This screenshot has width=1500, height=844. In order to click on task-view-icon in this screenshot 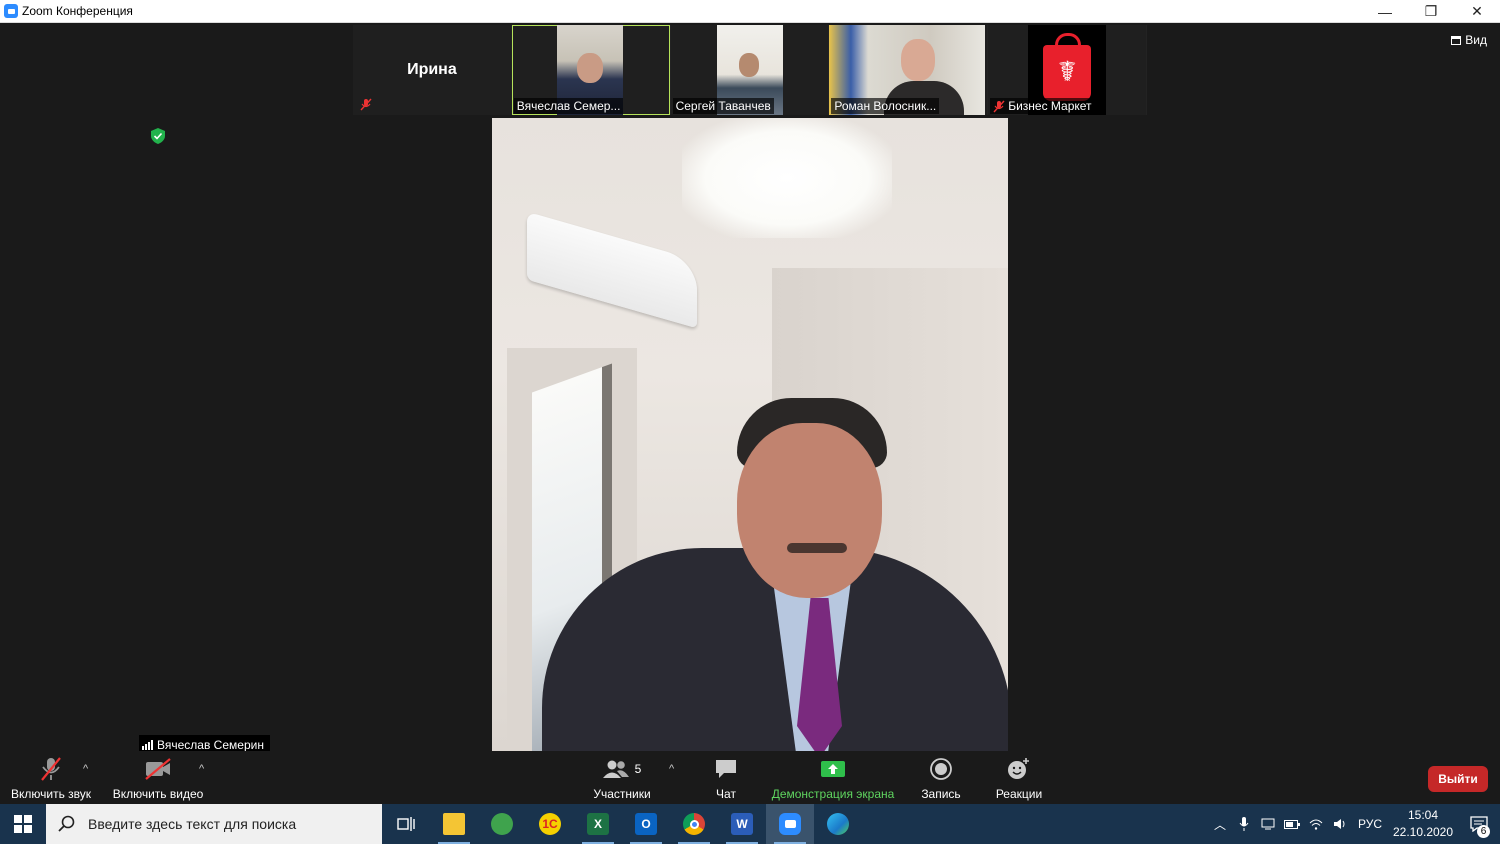, I will do `click(406, 824)`.